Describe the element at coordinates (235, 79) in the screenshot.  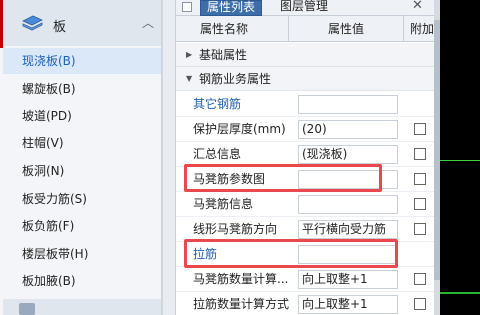
I see `group-label: 钢筋业务属性` at that location.